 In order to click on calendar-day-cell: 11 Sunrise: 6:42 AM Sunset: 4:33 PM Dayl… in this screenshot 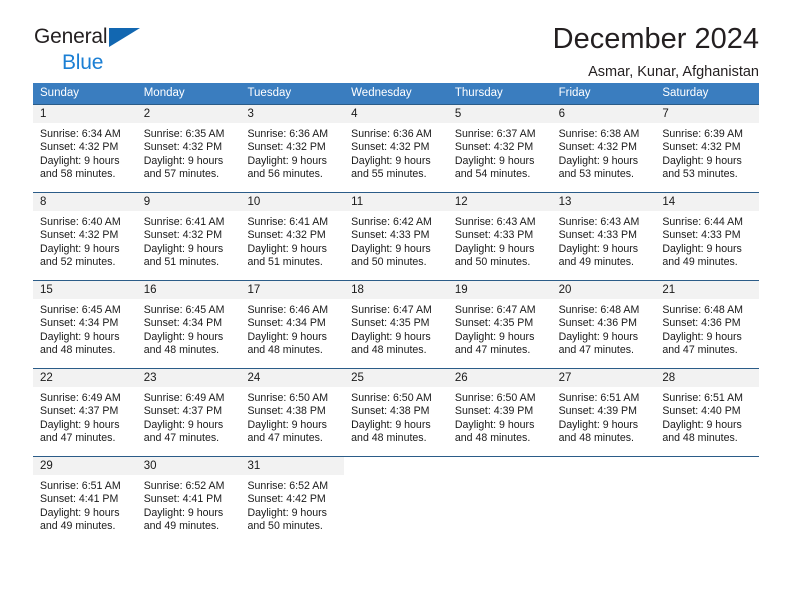, I will do `click(396, 236)`.